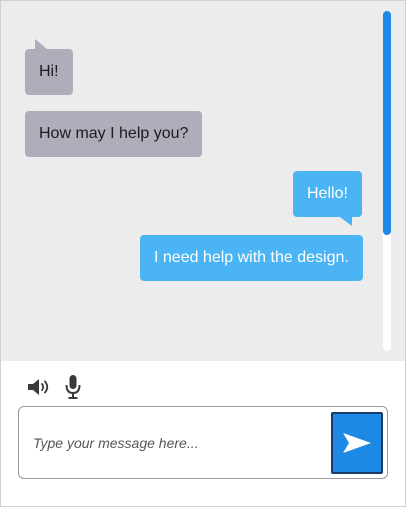 Image resolution: width=406 pixels, height=507 pixels. I want to click on message-composer, so click(203, 442).